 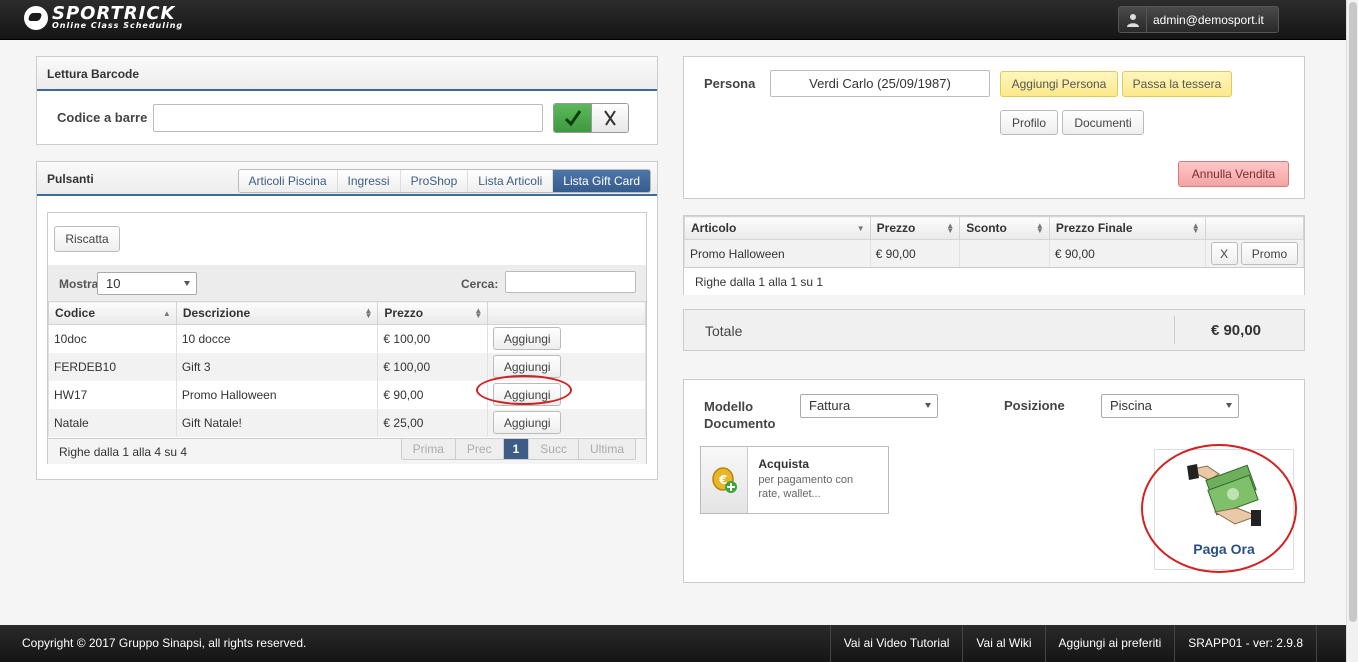 I want to click on buy-title: Acquista, so click(x=783, y=464).